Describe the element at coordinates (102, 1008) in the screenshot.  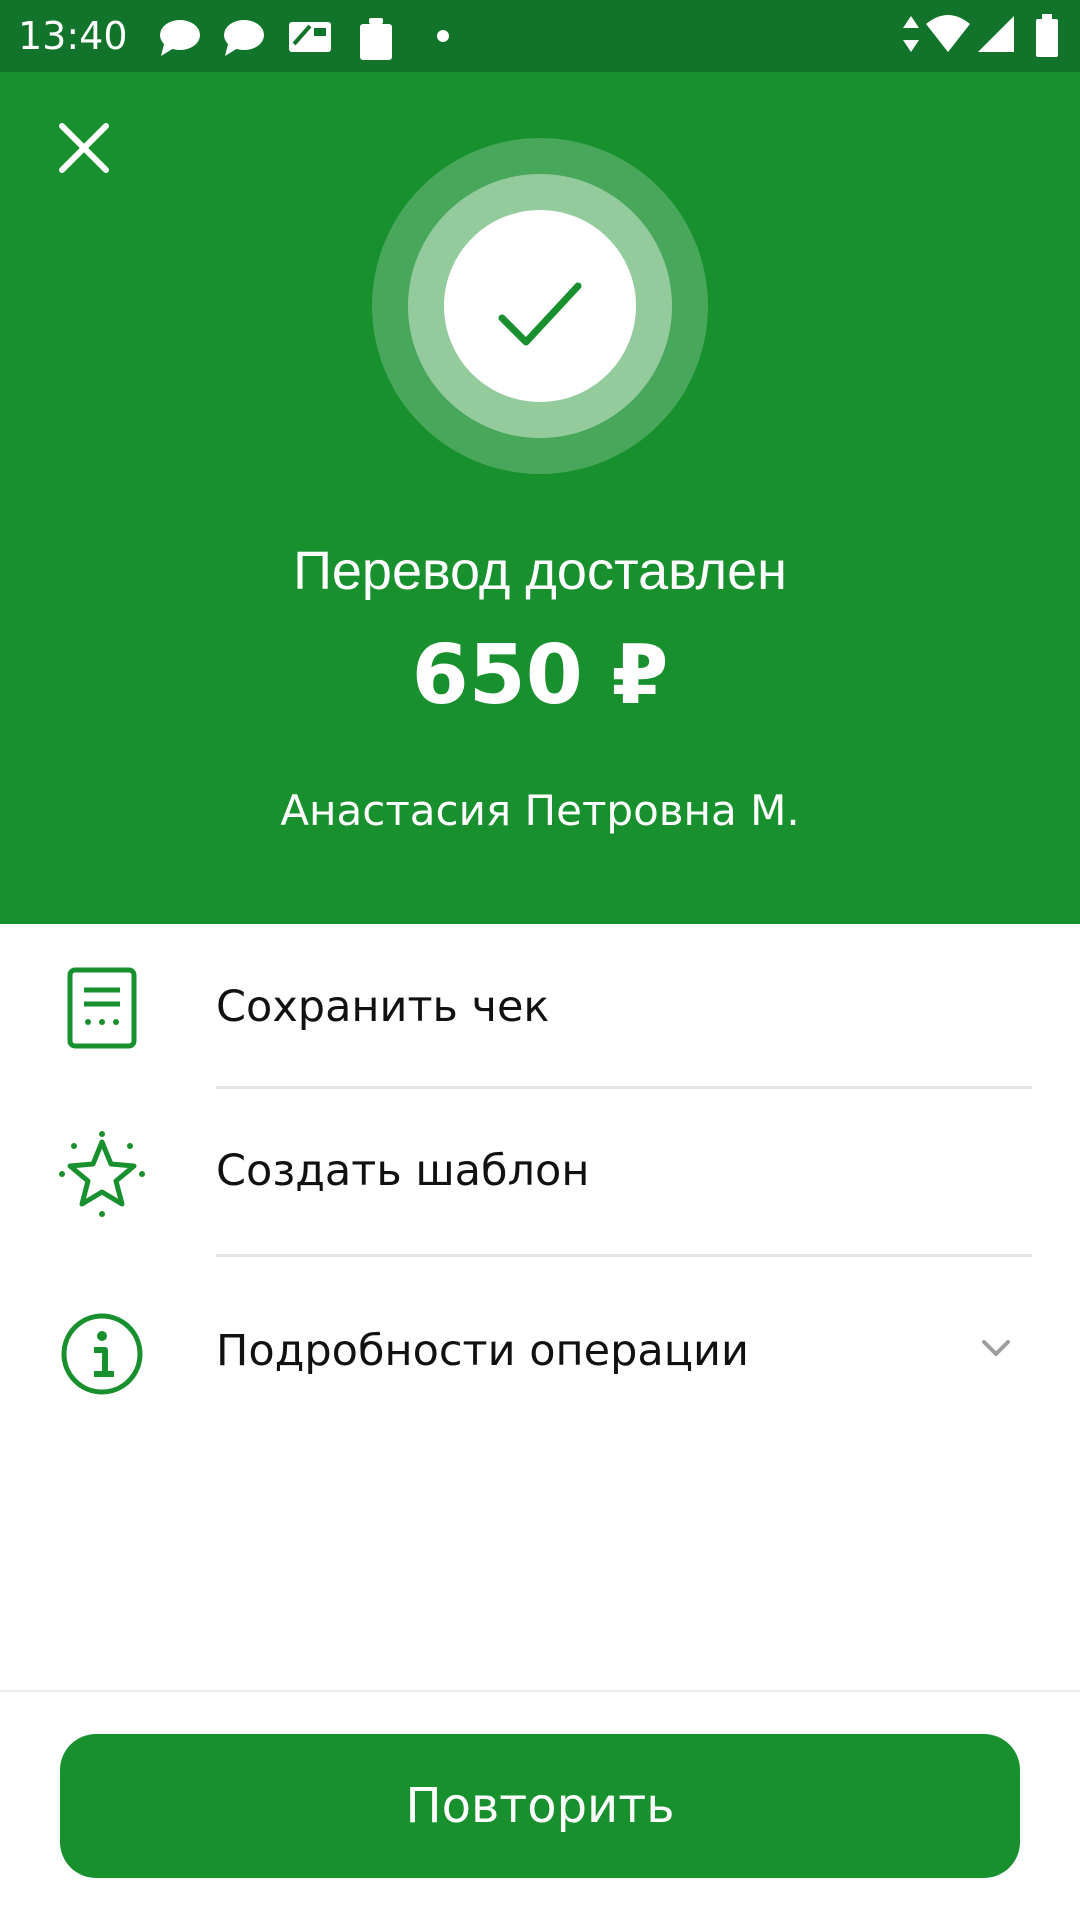
I see `receipt-icon` at that location.